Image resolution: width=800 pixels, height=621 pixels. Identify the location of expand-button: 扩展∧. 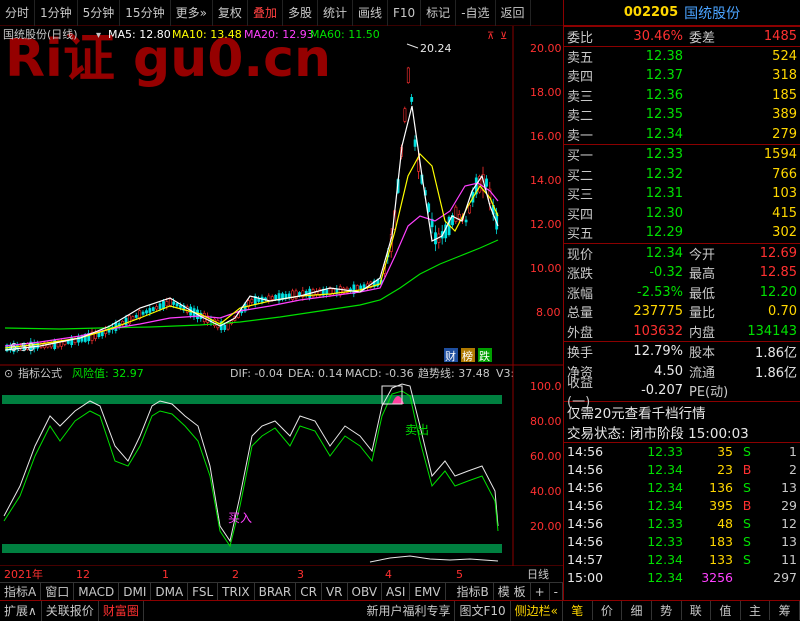
(21, 610).